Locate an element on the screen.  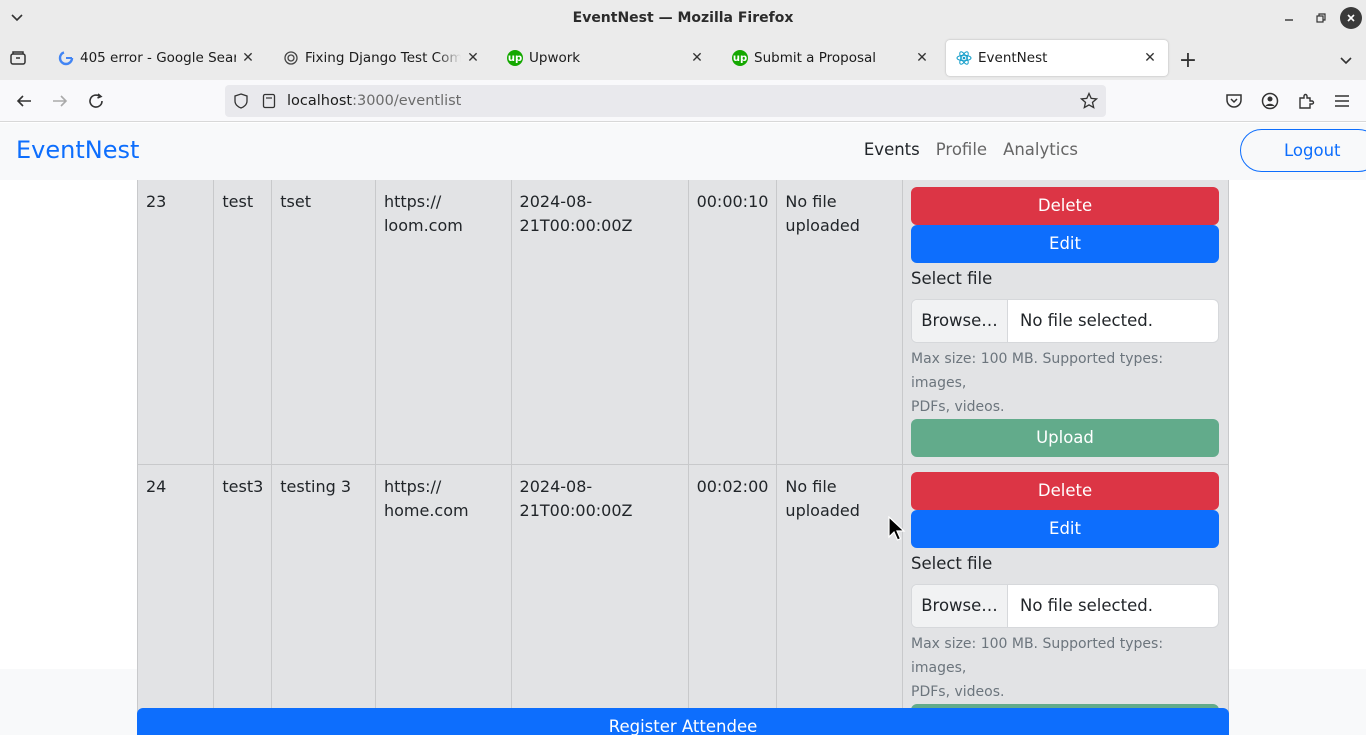
event-description: tset is located at coordinates (323, 322).